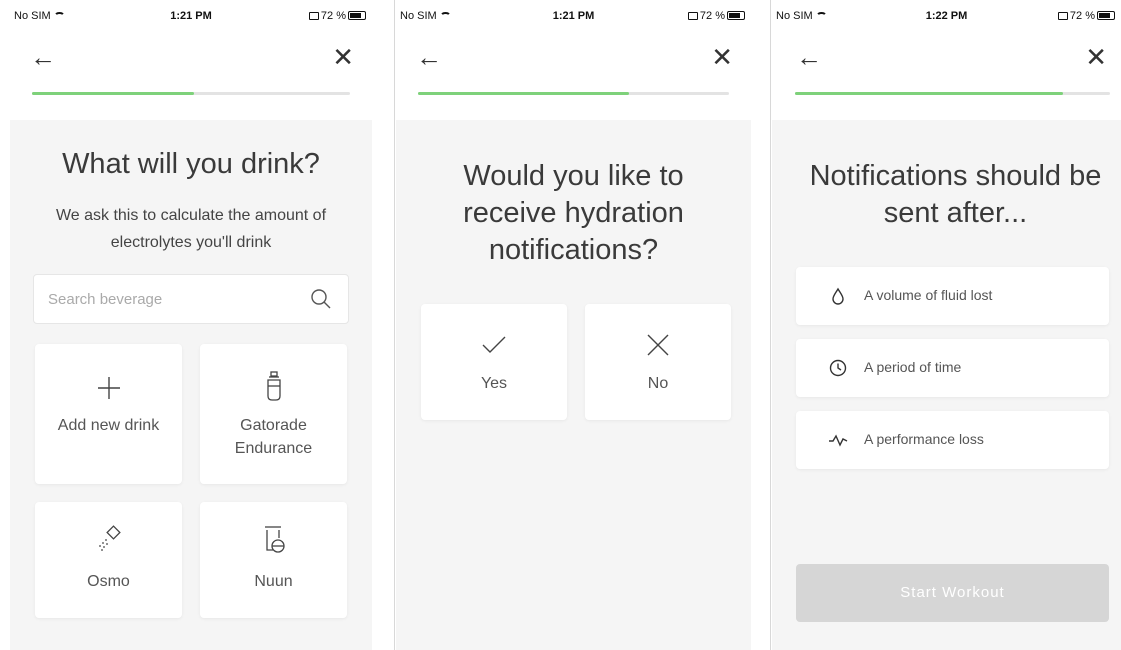  What do you see at coordinates (273, 437) in the screenshot?
I see `drink-card-label: Gatorade Endurance` at bounding box center [273, 437].